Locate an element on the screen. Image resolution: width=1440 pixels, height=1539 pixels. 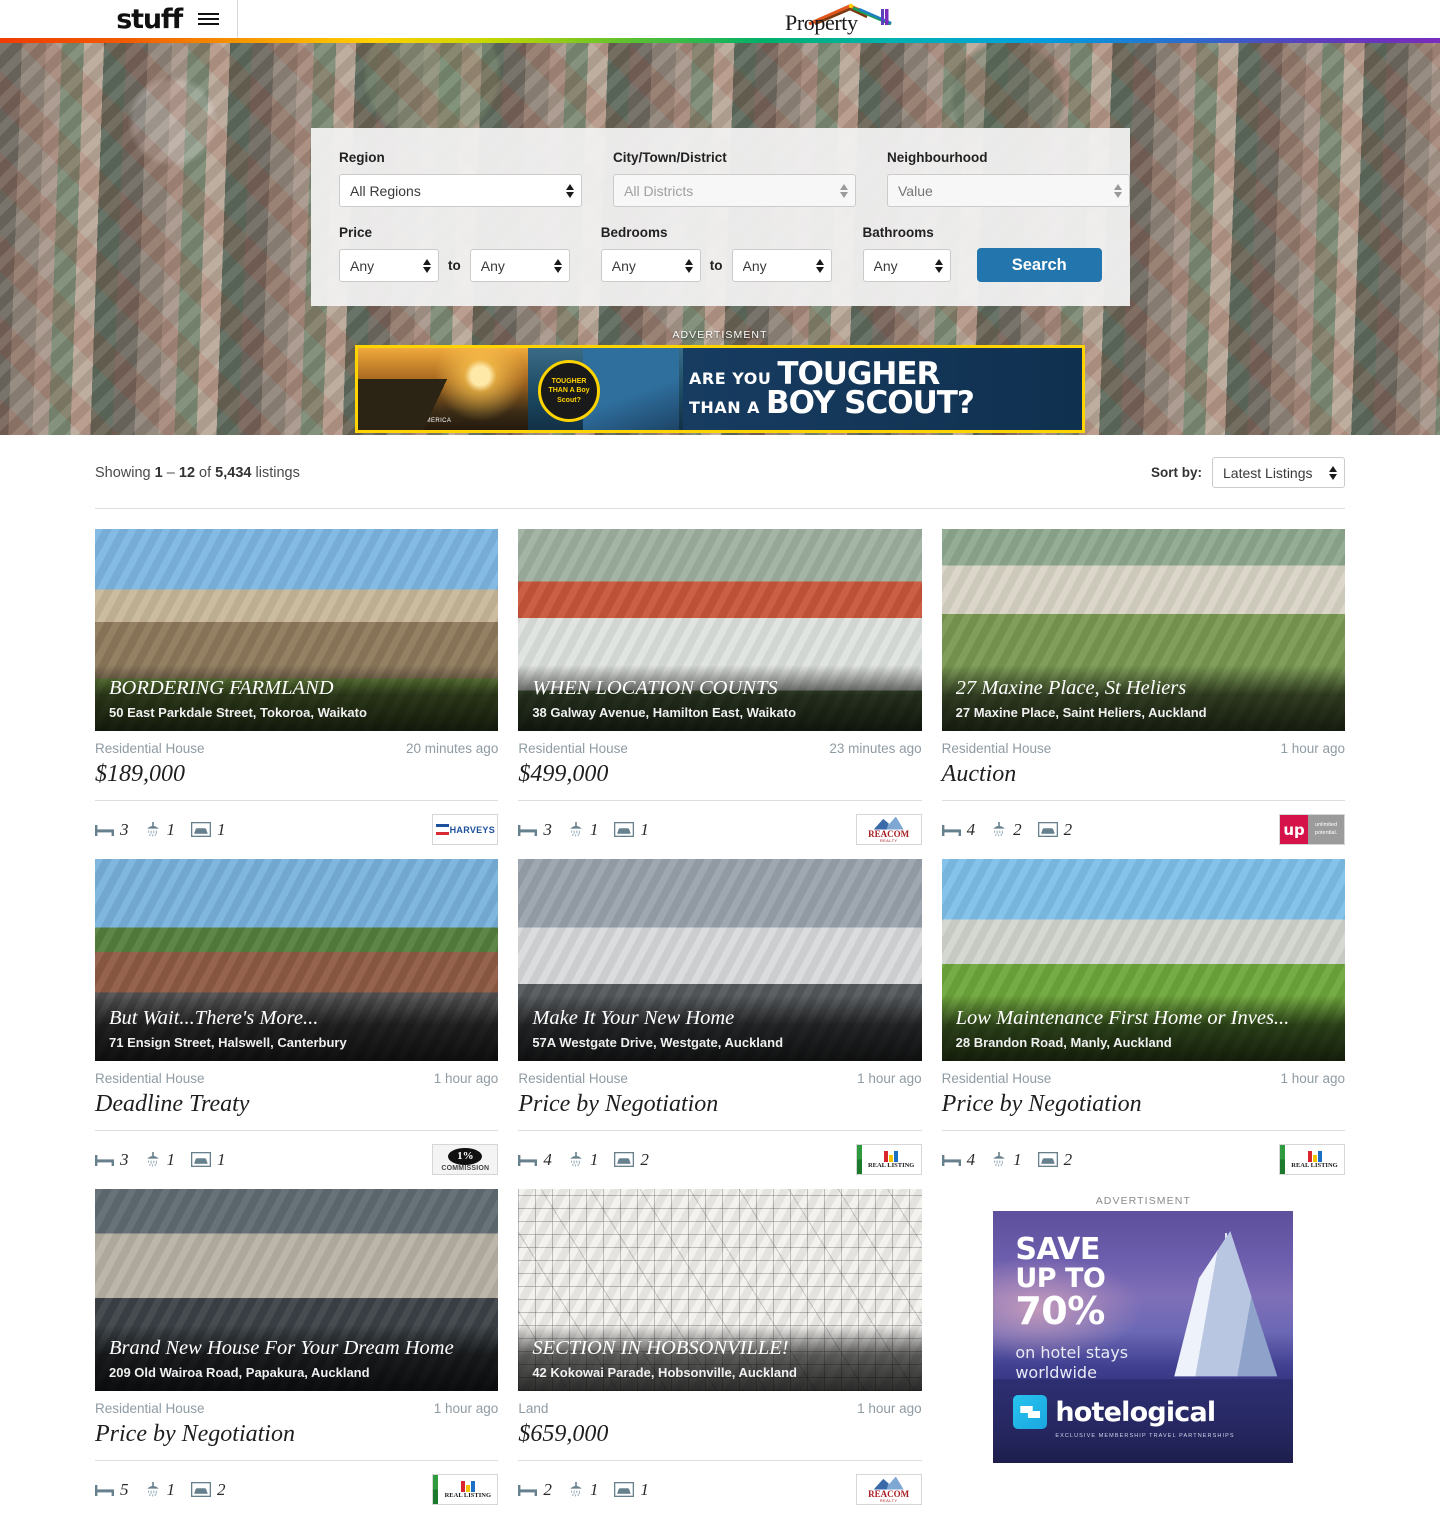
price-min-select: Any is located at coordinates (389, 265).